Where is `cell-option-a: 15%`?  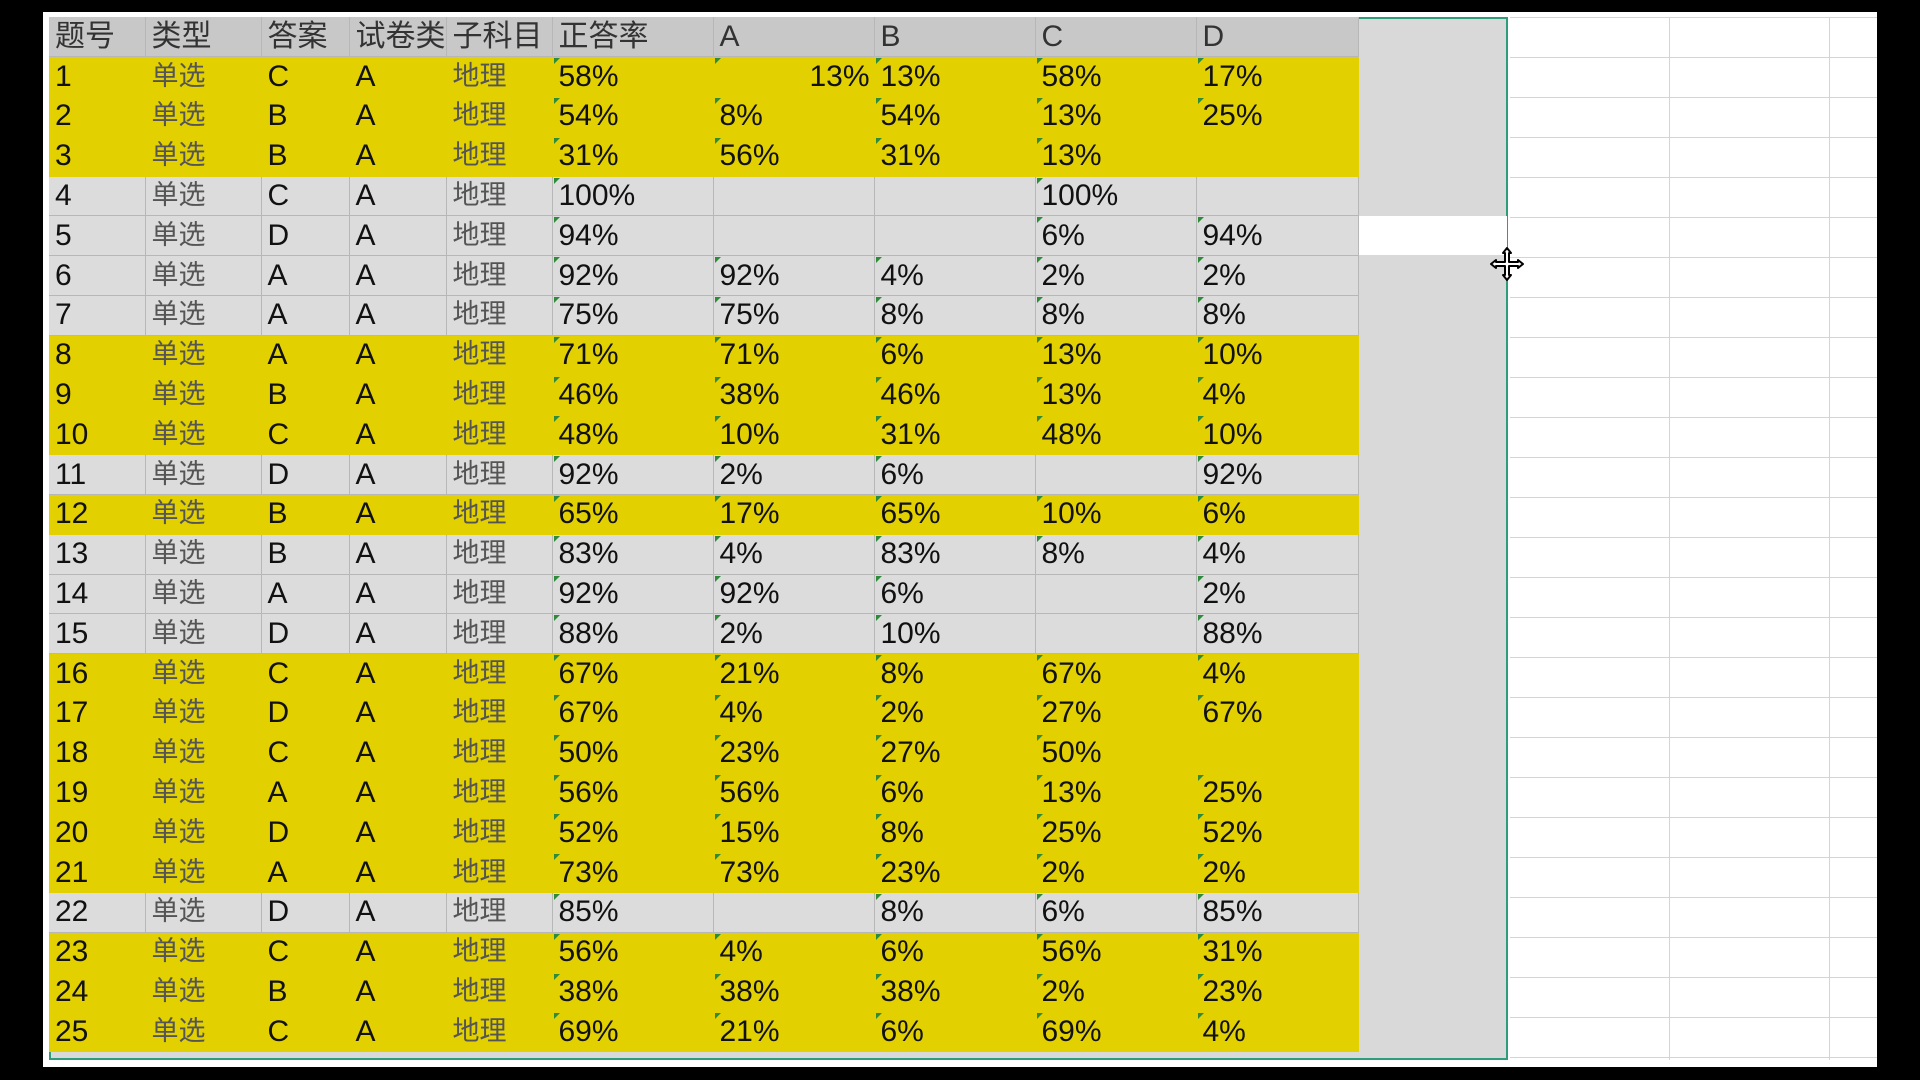
cell-option-a: 15% is located at coordinates (794, 833).